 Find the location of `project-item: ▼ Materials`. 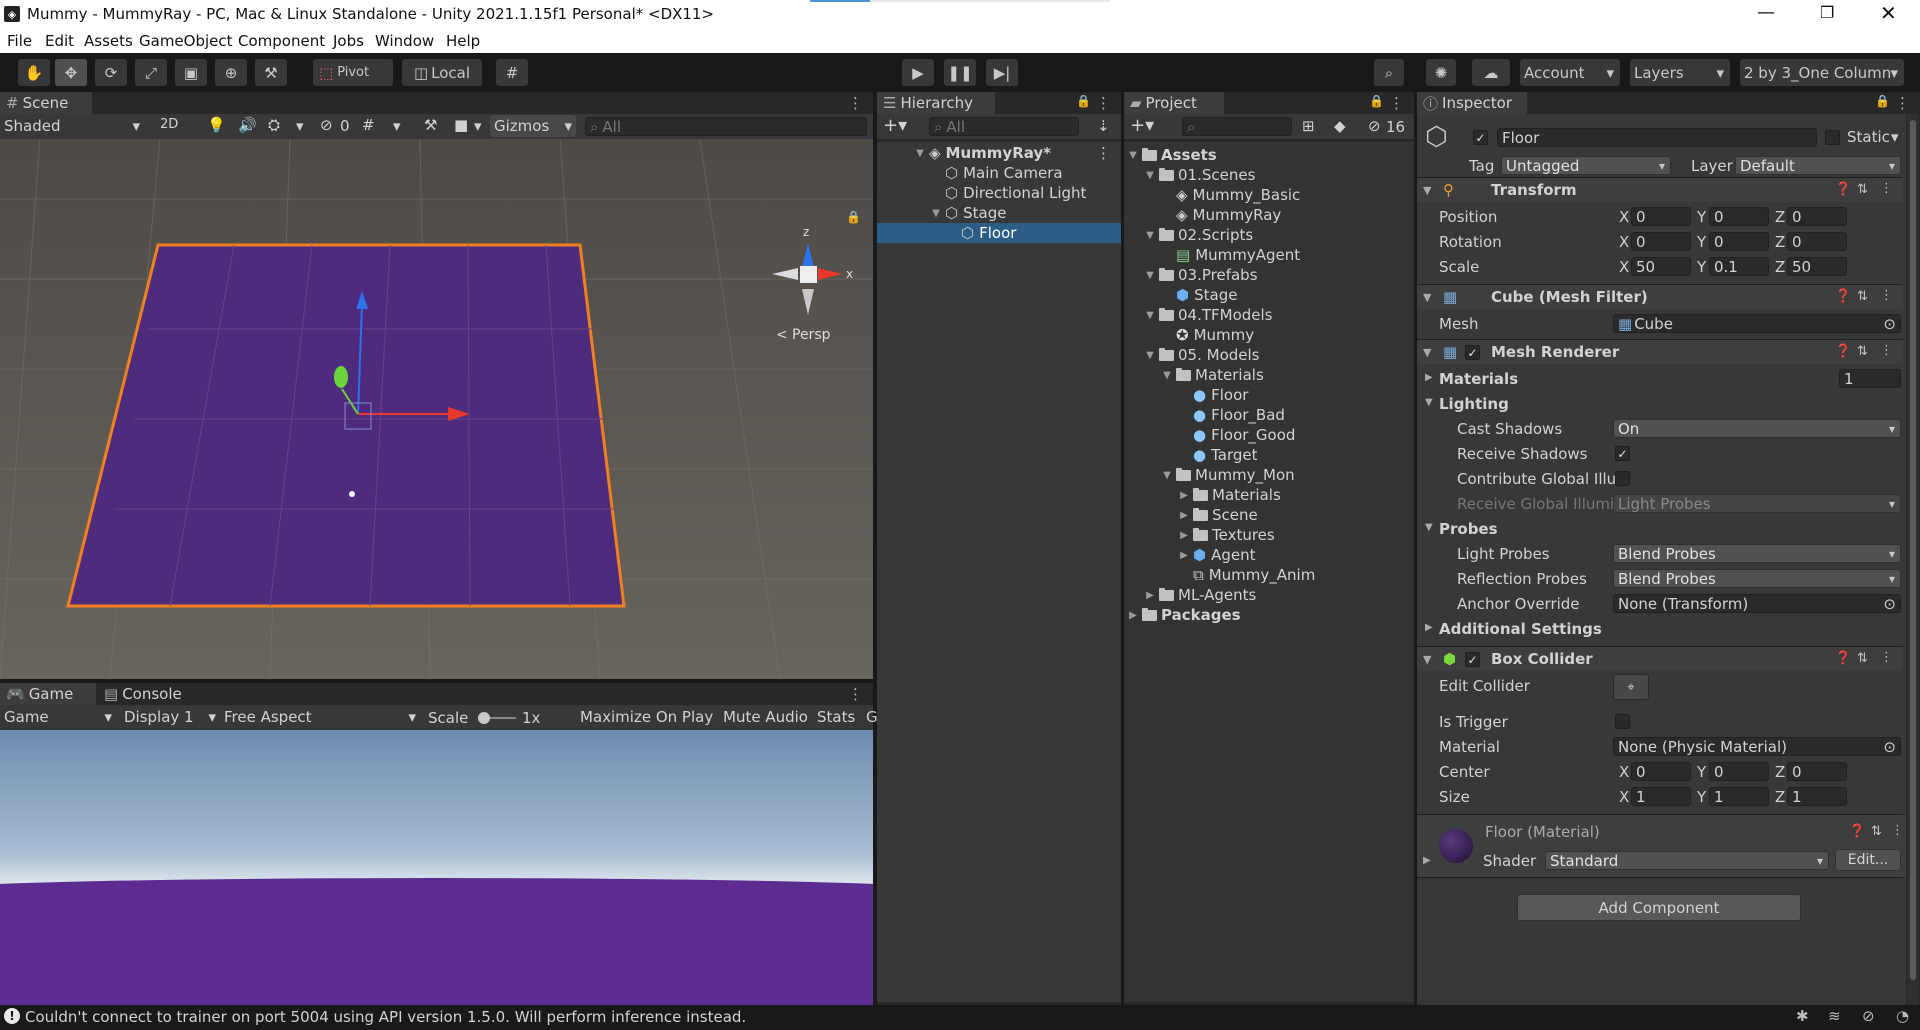

project-item: ▼ Materials is located at coordinates (1194, 375).